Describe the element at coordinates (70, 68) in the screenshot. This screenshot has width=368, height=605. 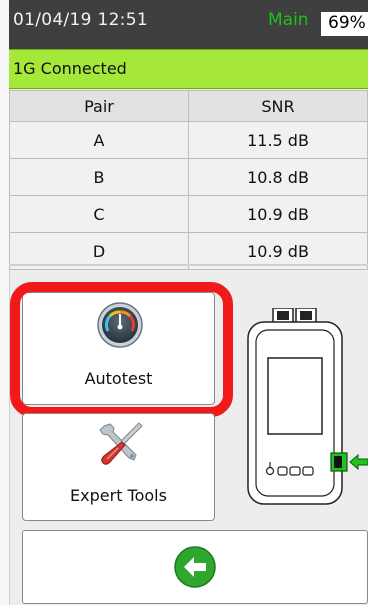
I see `connection-status: 1G Connected` at that location.